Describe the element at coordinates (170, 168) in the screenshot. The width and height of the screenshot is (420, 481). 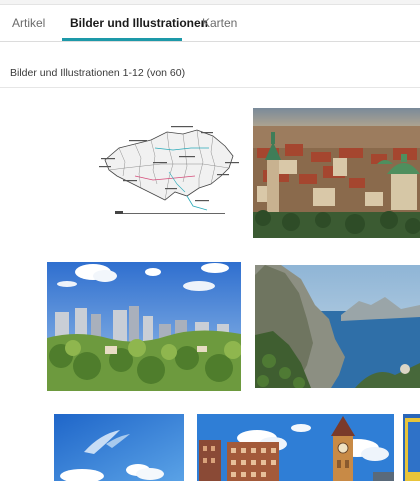
I see `image-thumbnail-map` at that location.